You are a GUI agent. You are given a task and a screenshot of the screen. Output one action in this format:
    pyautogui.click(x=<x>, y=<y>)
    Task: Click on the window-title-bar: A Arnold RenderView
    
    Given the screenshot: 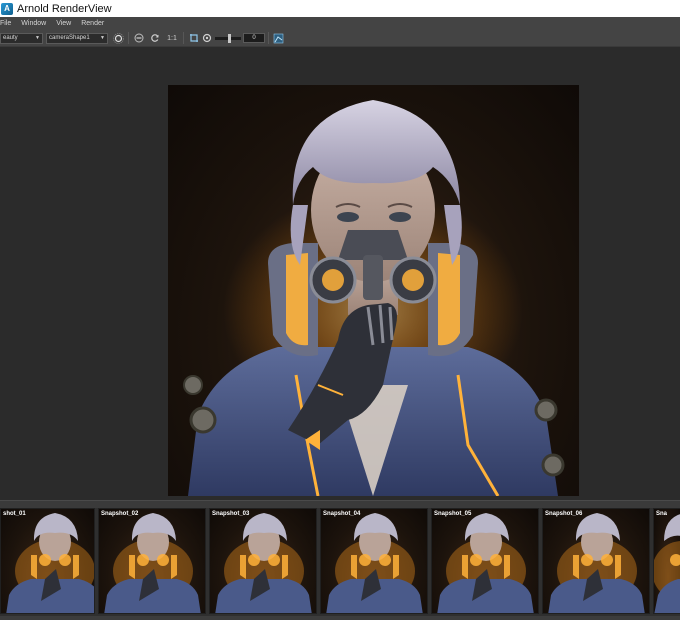 What is the action you would take?
    pyautogui.click(x=340, y=8)
    